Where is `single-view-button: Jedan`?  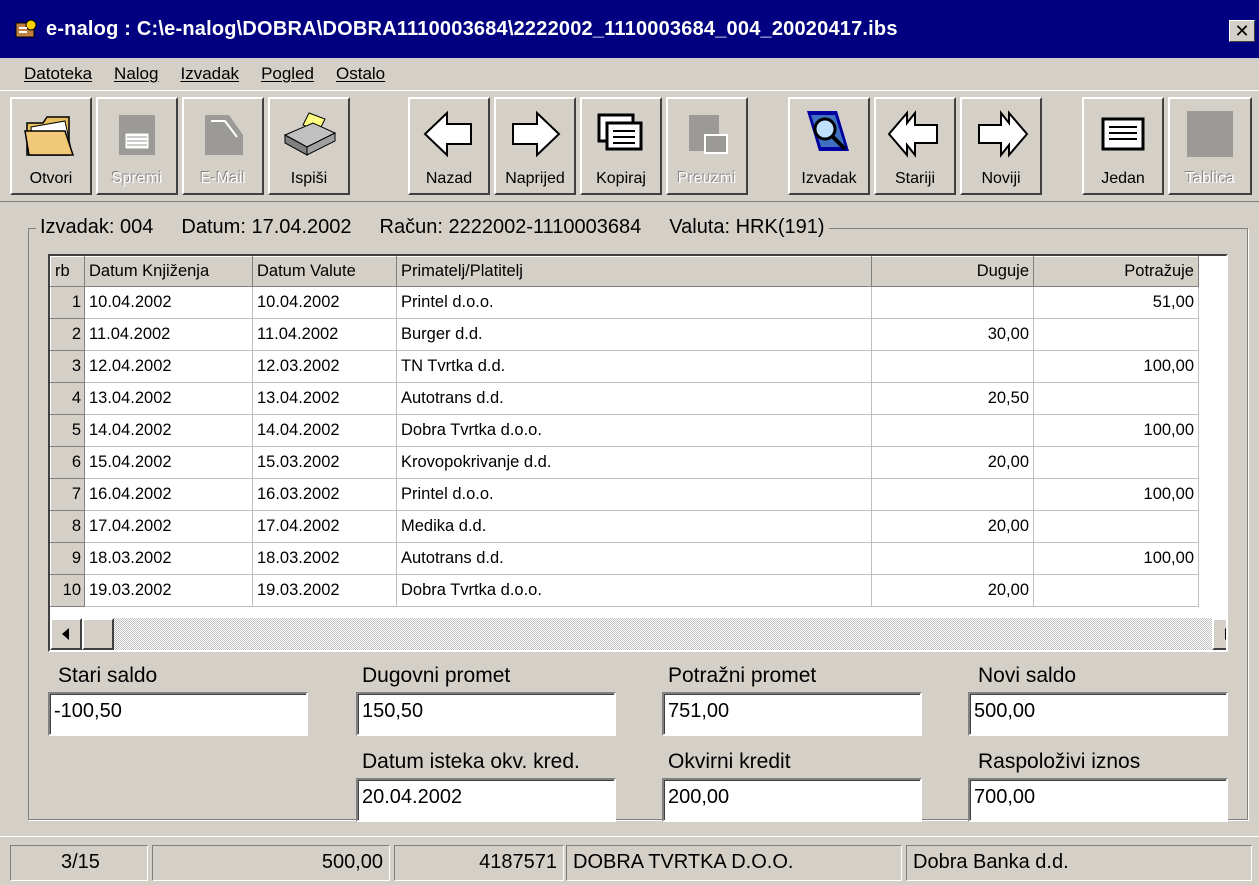 single-view-button: Jedan is located at coordinates (1123, 146).